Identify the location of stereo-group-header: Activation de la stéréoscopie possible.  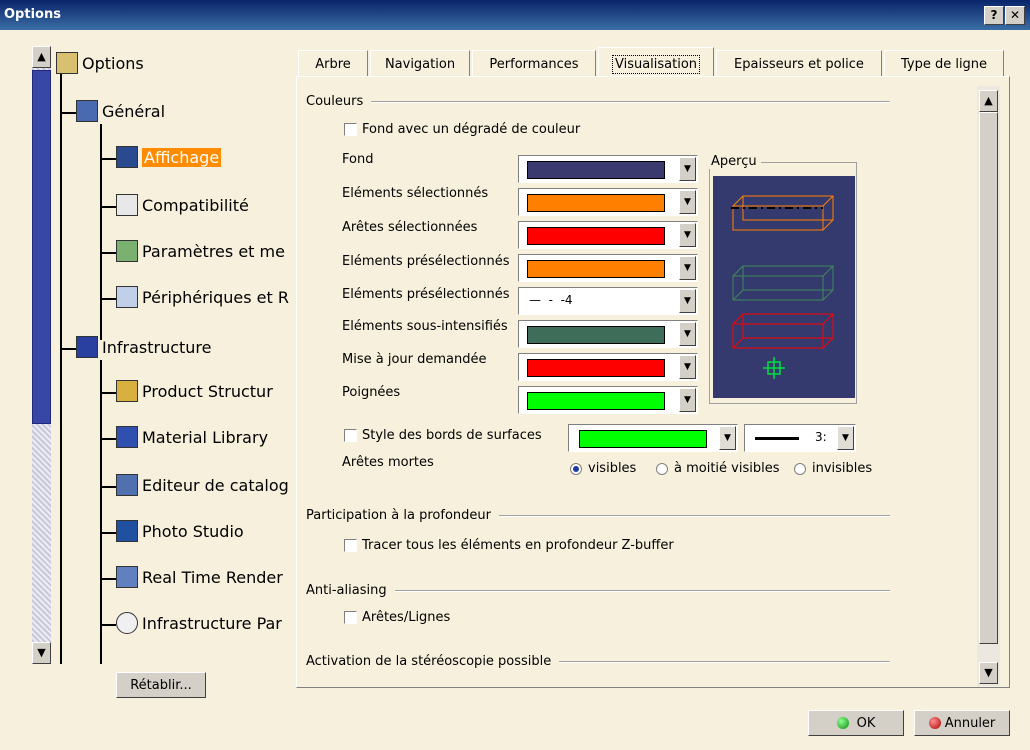
(598, 661).